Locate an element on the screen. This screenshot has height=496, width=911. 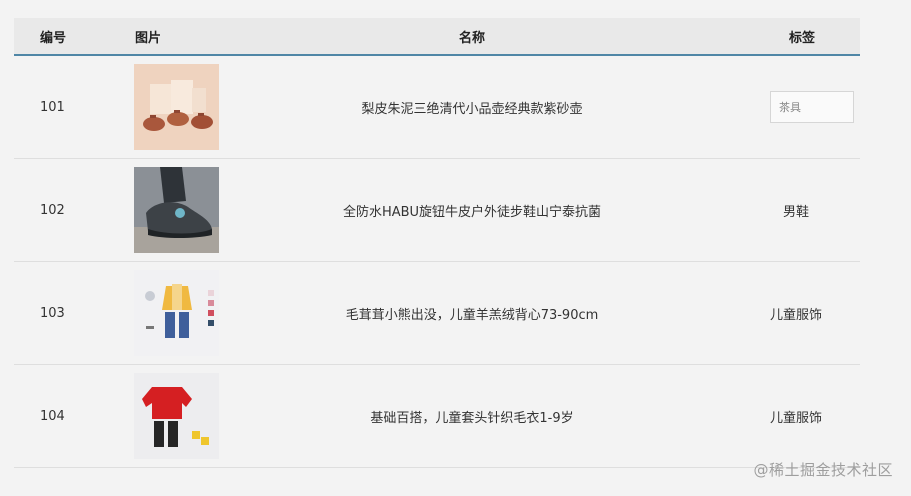
table-header: 编号 图片 名称 标签 is located at coordinates (437, 37).